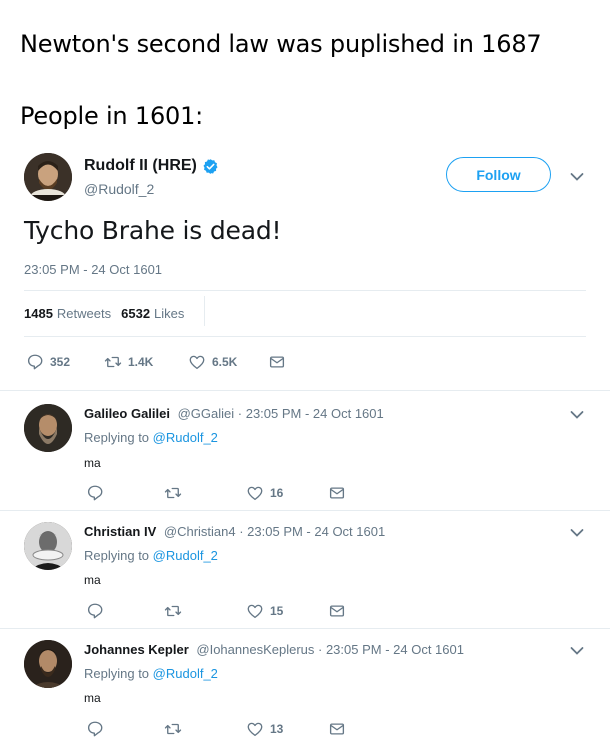 The height and width of the screenshot is (756, 610). I want to click on portrait-kepler-image, so click(48, 664).